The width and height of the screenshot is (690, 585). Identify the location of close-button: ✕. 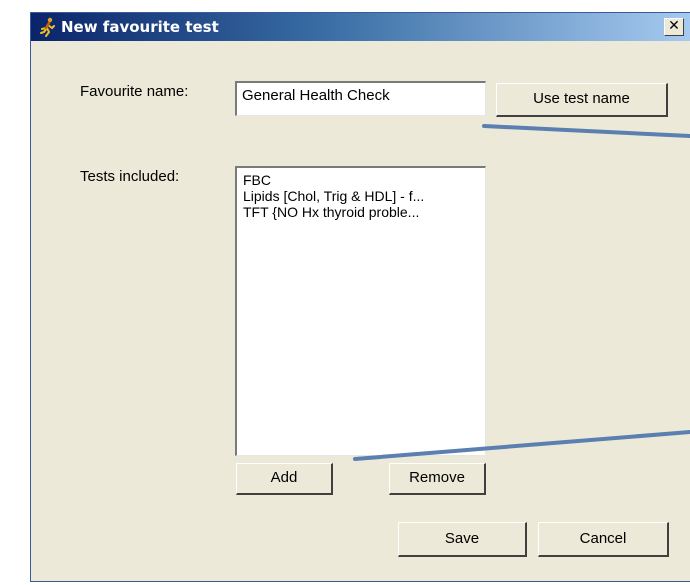
(674, 27).